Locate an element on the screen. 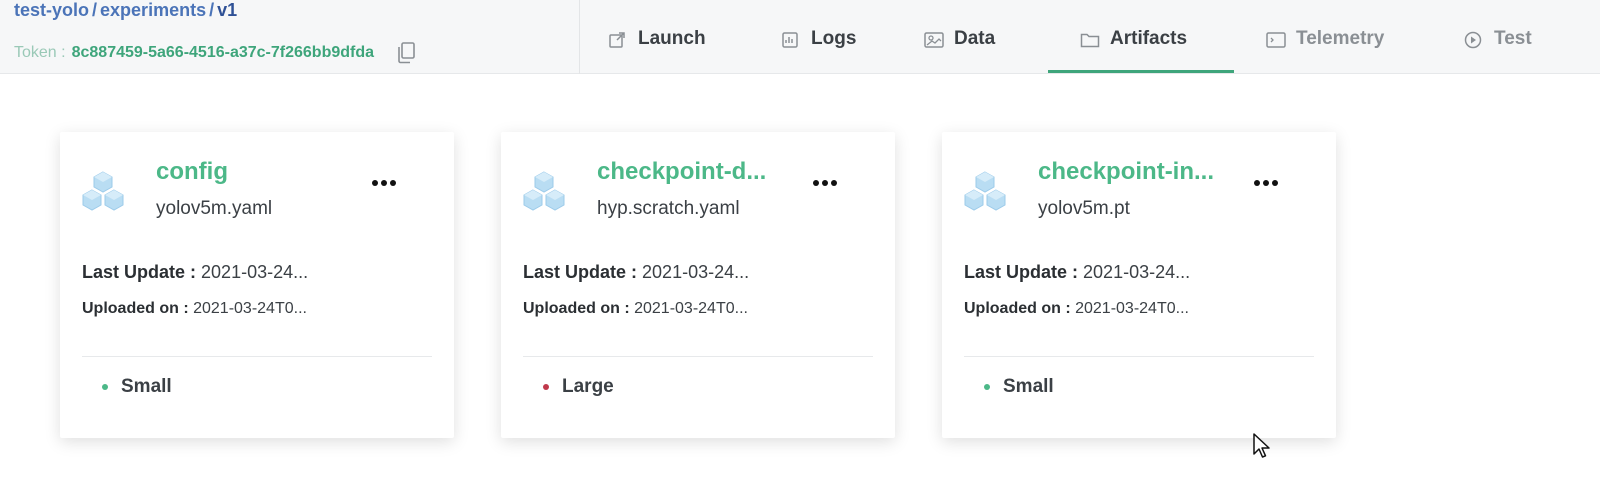 The image size is (1600, 496). terminal-icon is located at coordinates (1276, 40).